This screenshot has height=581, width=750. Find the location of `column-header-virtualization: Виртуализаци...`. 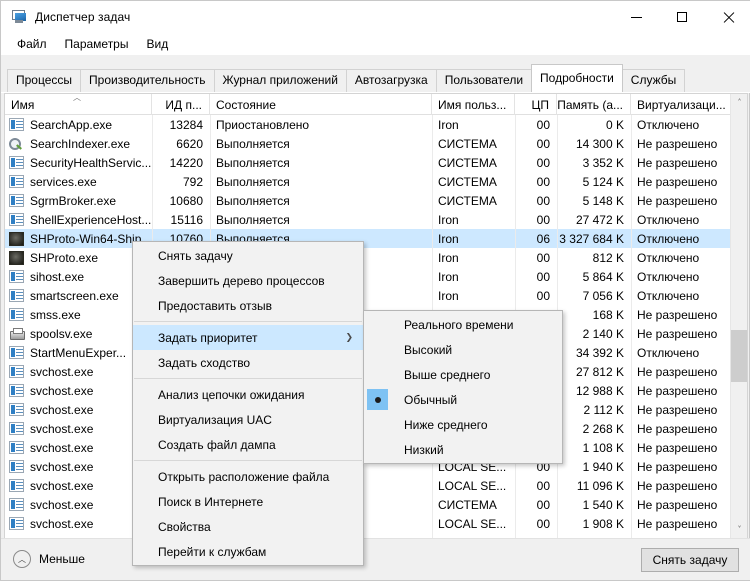

column-header-virtualization: Виртуализаци... is located at coordinates (681, 104).